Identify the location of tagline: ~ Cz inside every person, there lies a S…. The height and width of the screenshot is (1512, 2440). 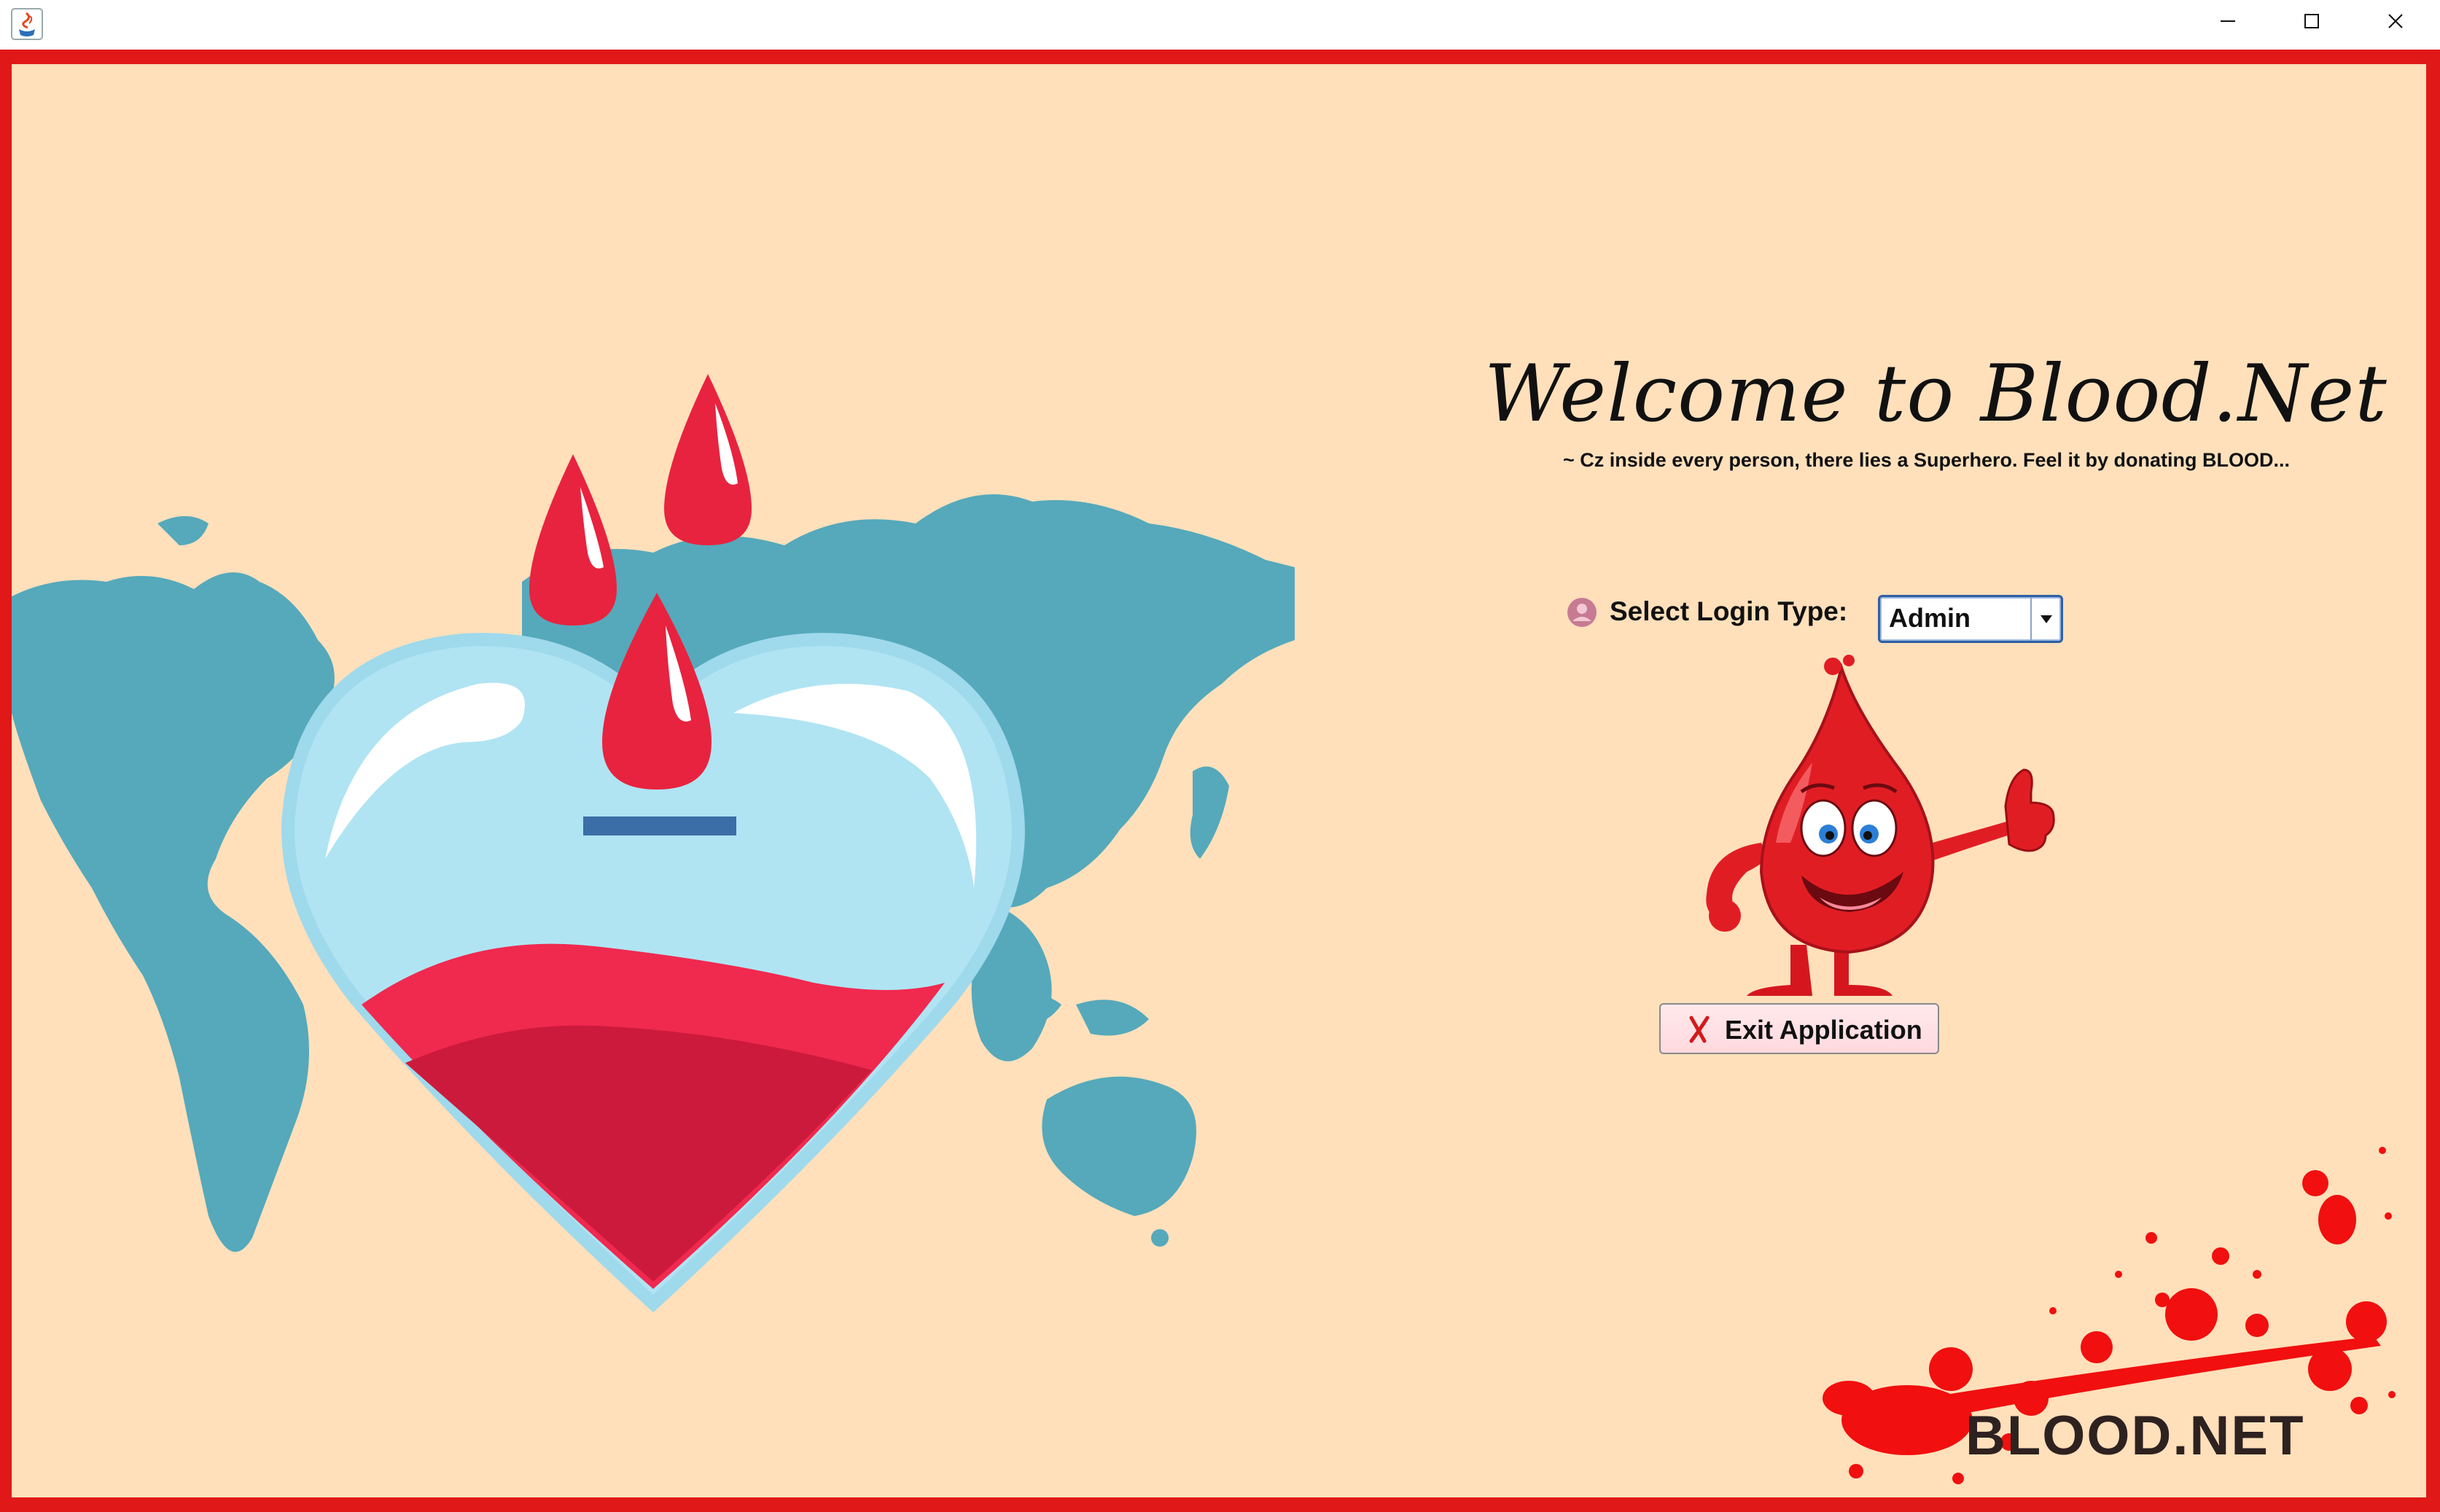
(1926, 460).